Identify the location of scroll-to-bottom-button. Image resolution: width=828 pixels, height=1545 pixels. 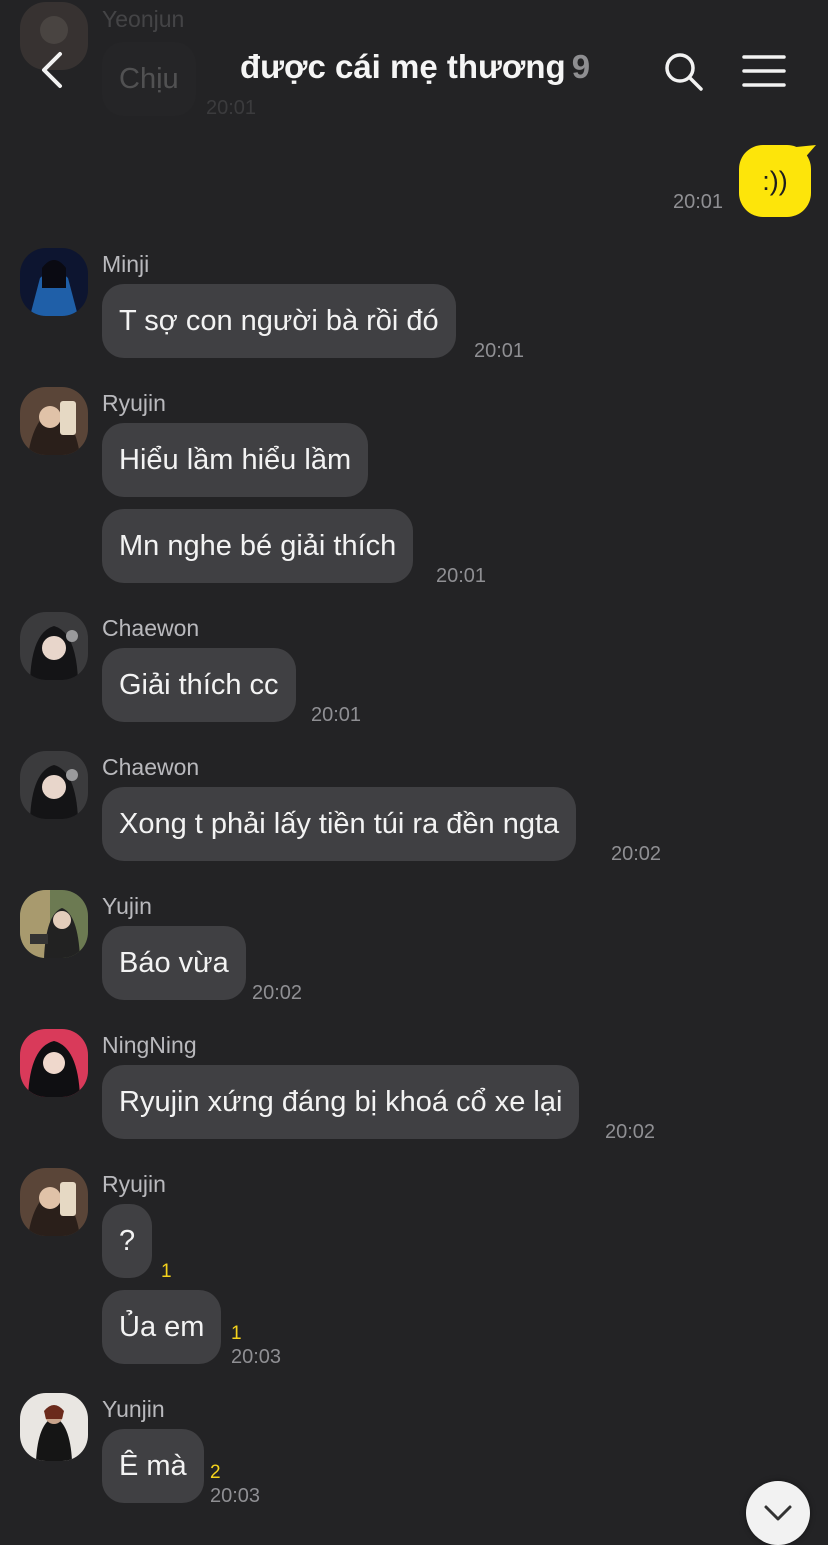
(778, 1513).